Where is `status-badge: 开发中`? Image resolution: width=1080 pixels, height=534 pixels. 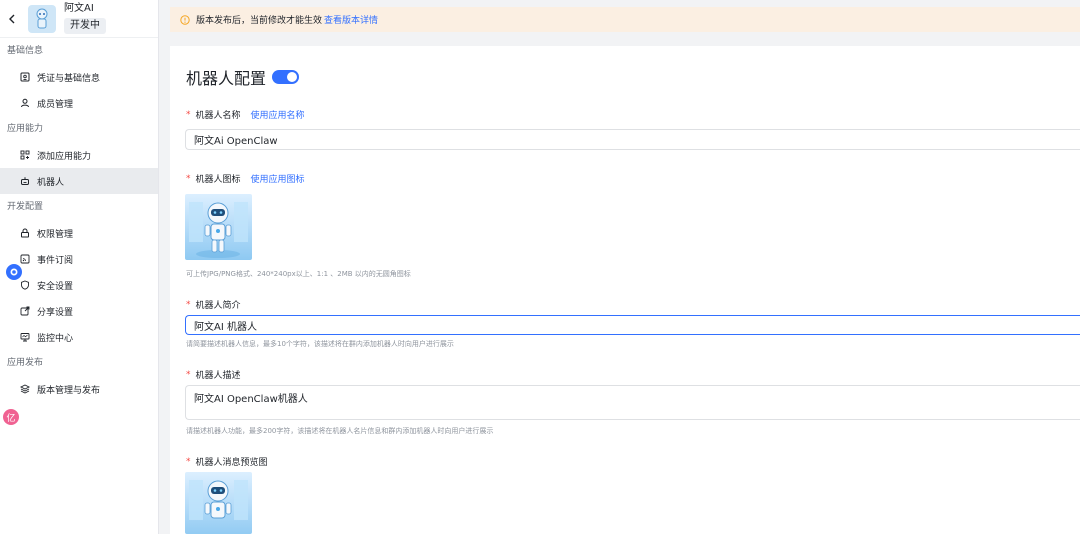 status-badge: 开发中 is located at coordinates (85, 26).